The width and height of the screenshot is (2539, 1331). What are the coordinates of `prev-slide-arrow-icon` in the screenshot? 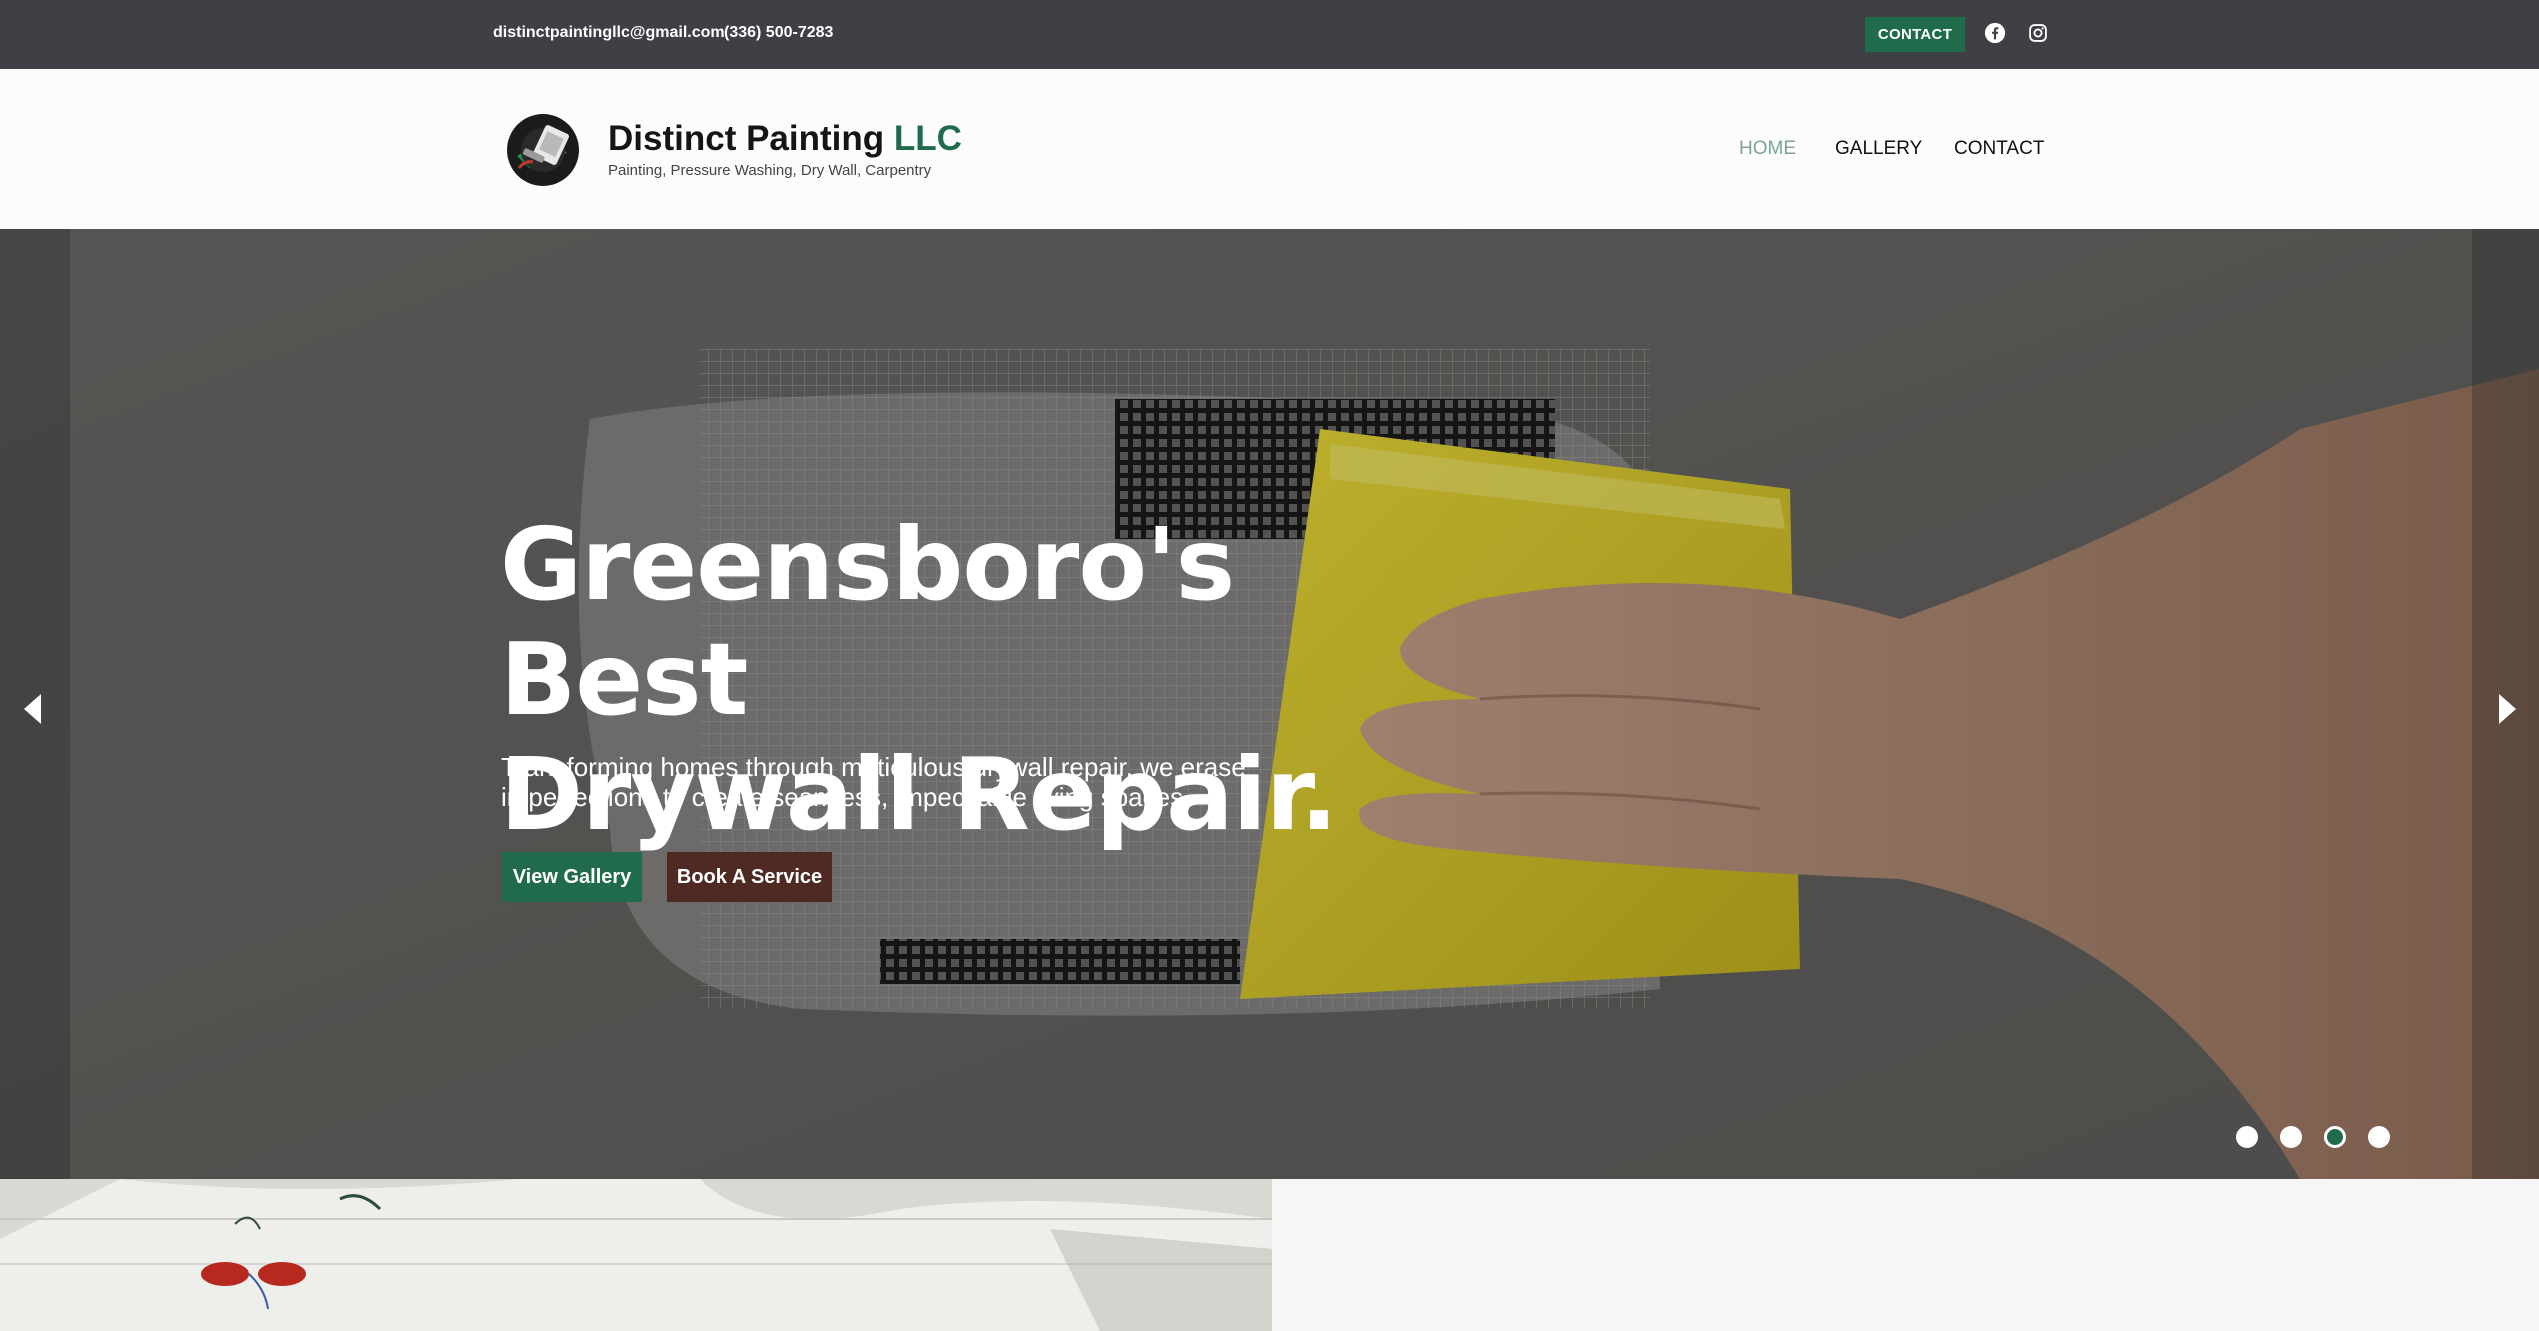 It's located at (32, 709).